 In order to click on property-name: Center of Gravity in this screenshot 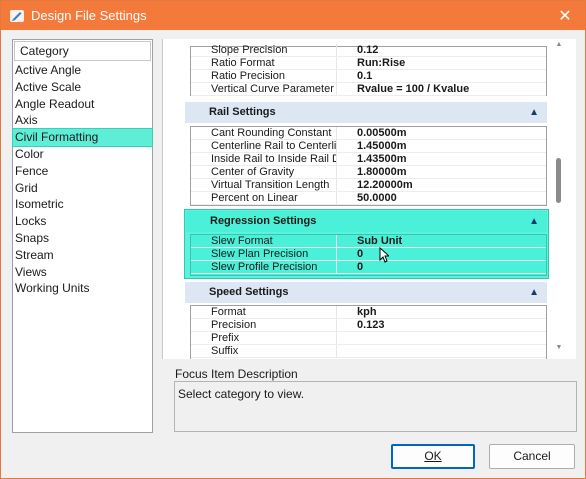, I will do `click(253, 172)`.